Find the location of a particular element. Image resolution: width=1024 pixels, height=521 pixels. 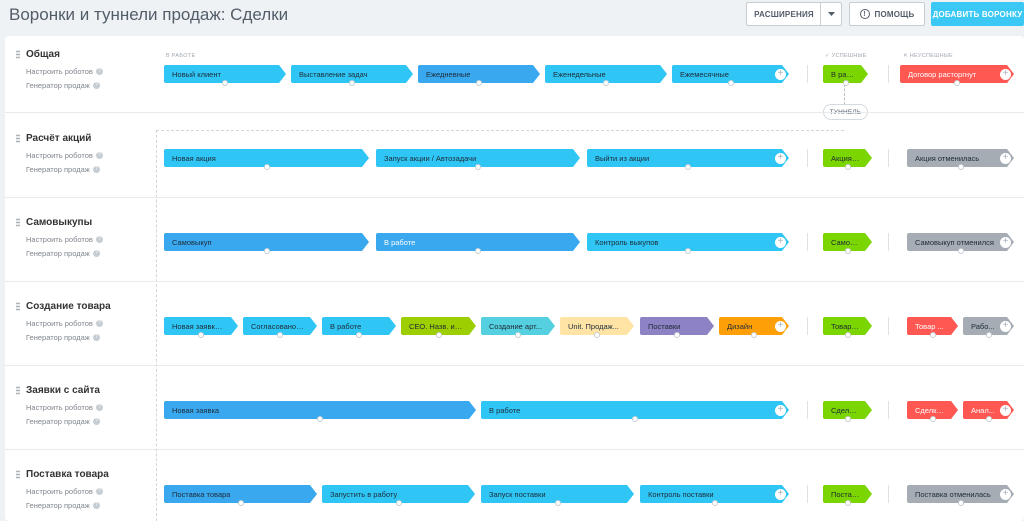

funnel-name: Расчёт акций is located at coordinates (58, 138).